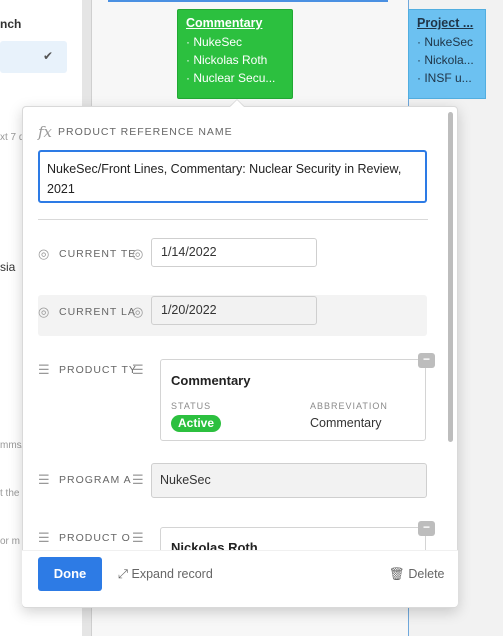  Describe the element at coordinates (95, 538) in the screenshot. I see `field-label-product-owner: PRODUCT O` at that location.